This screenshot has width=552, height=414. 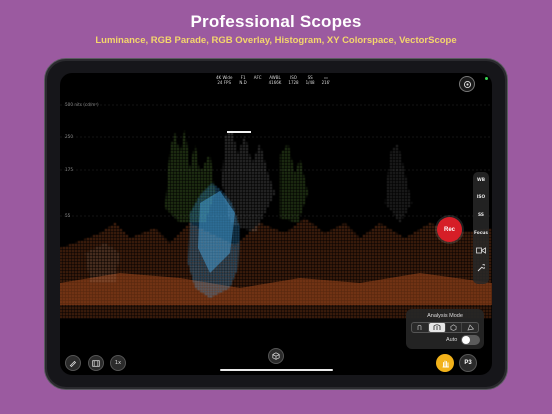 What do you see at coordinates (224, 80) in the screenshot?
I see `stat-resolution: 4K Wide 24 FPS` at bounding box center [224, 80].